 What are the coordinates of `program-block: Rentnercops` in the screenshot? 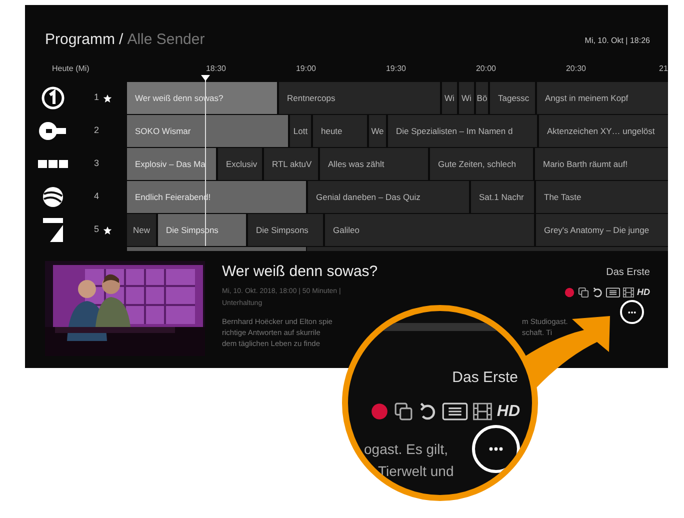 It's located at (359, 98).